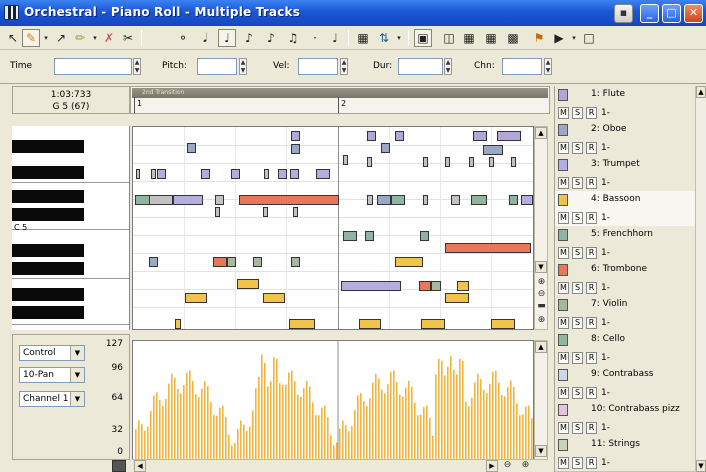  Describe the element at coordinates (700, 279) in the screenshot. I see `track-pane-scrollbar: ▲ ▼` at that location.